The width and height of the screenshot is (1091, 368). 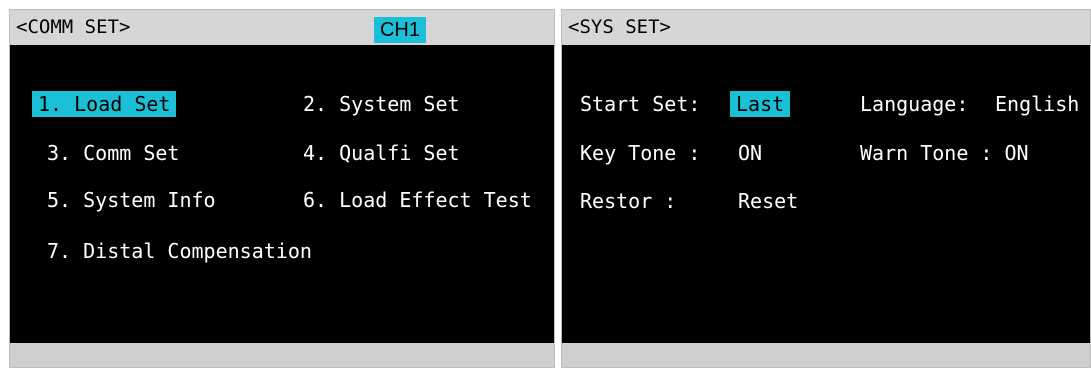 I want to click on language-value: English, so click(x=1037, y=104).